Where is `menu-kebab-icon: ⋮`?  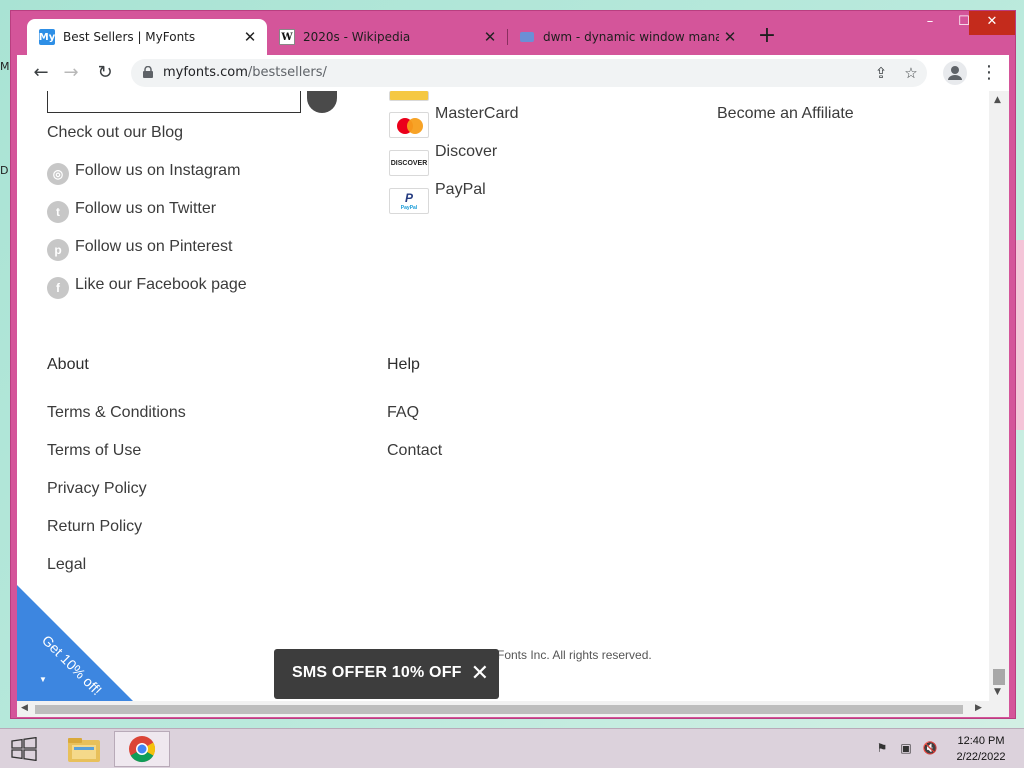
menu-kebab-icon: ⋮ is located at coordinates (989, 73).